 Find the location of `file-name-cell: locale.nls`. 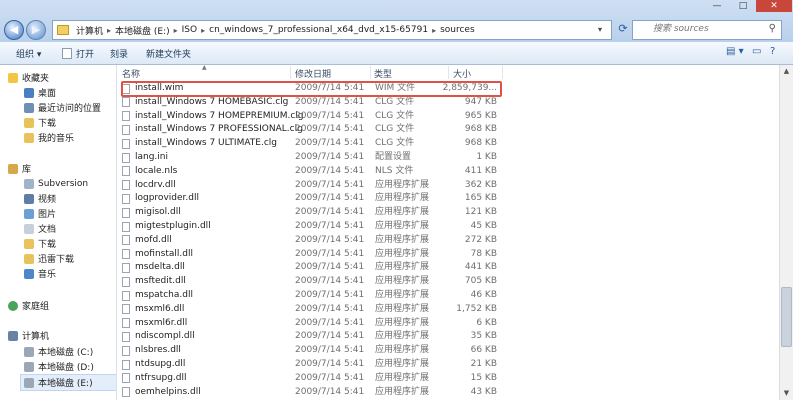

file-name-cell: locale.nls is located at coordinates (149, 171).